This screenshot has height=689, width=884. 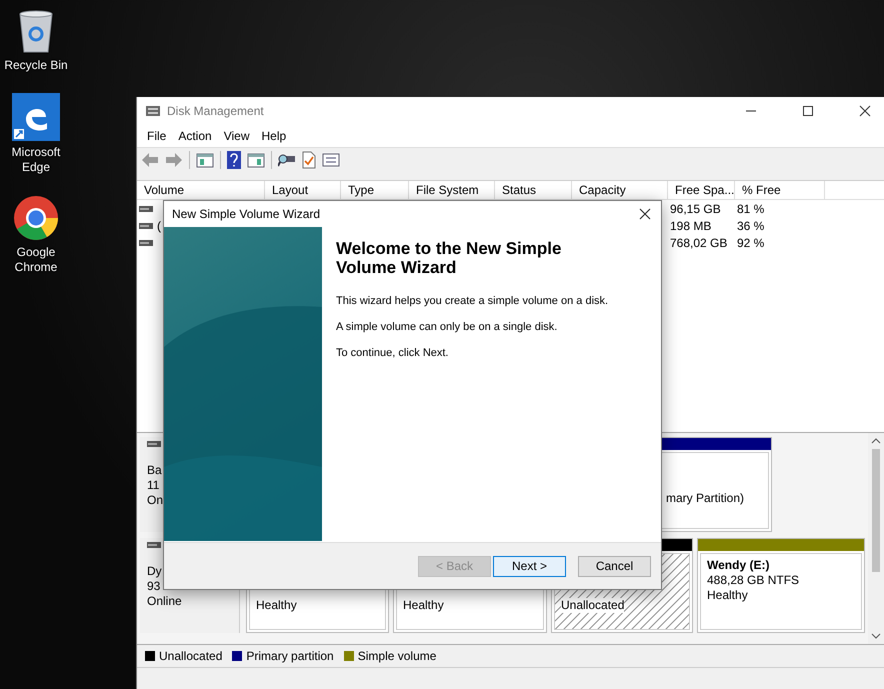 What do you see at coordinates (750, 209) in the screenshot?
I see `table-cell: 81 %` at bounding box center [750, 209].